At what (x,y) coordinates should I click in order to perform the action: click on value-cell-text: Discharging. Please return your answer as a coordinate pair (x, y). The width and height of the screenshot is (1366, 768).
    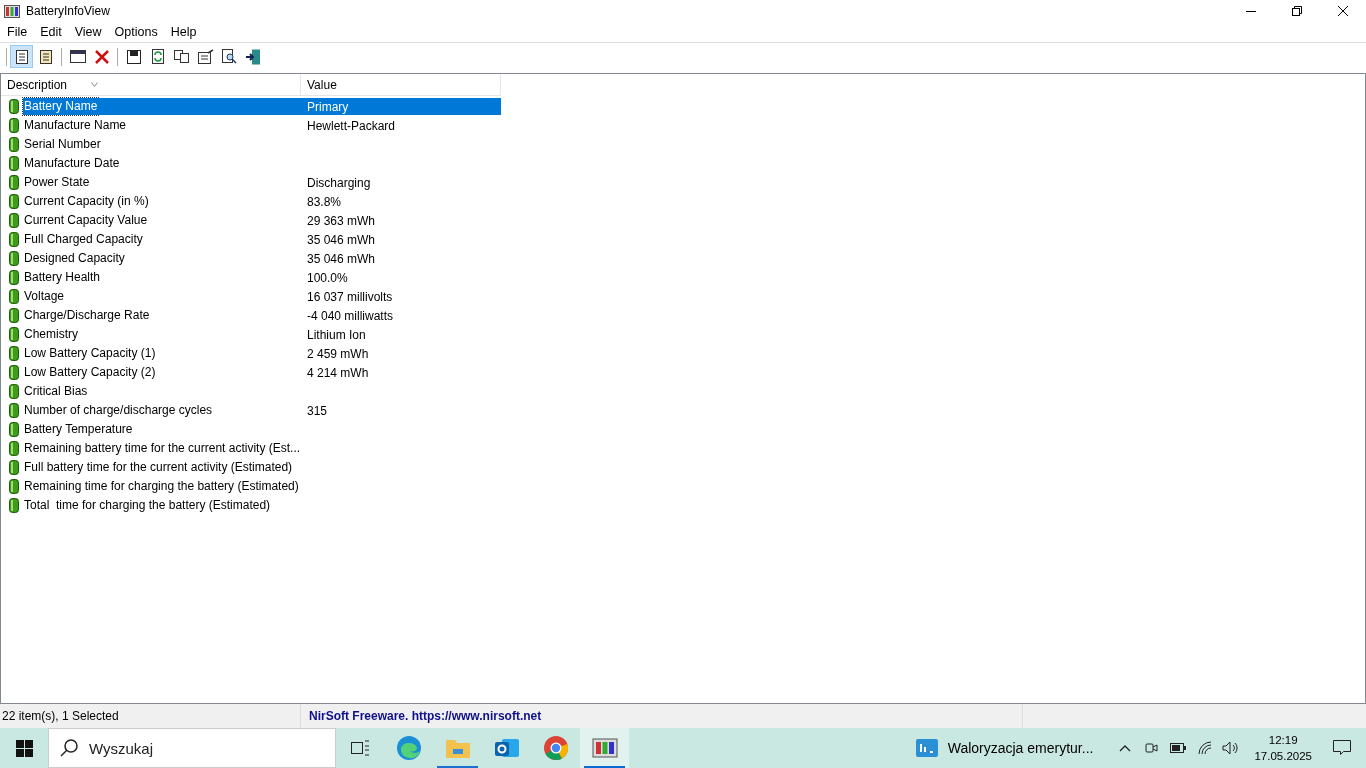
    Looking at the image, I should click on (339, 183).